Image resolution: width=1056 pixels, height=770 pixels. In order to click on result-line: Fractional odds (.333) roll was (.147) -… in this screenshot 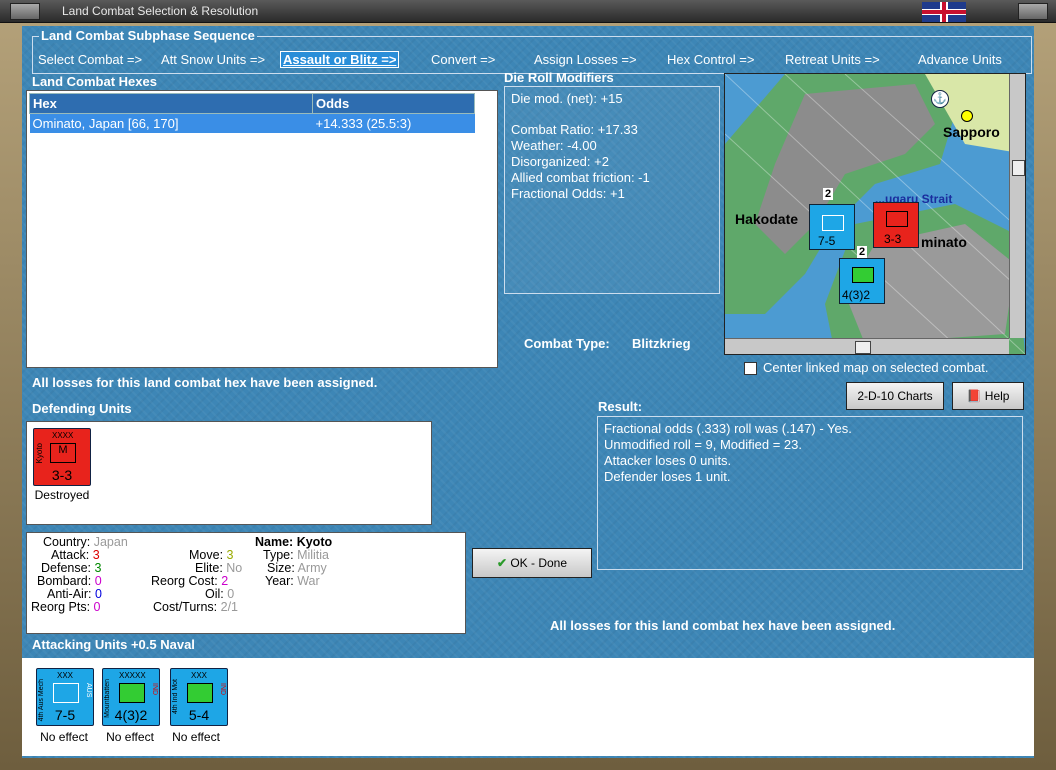, I will do `click(728, 428)`.